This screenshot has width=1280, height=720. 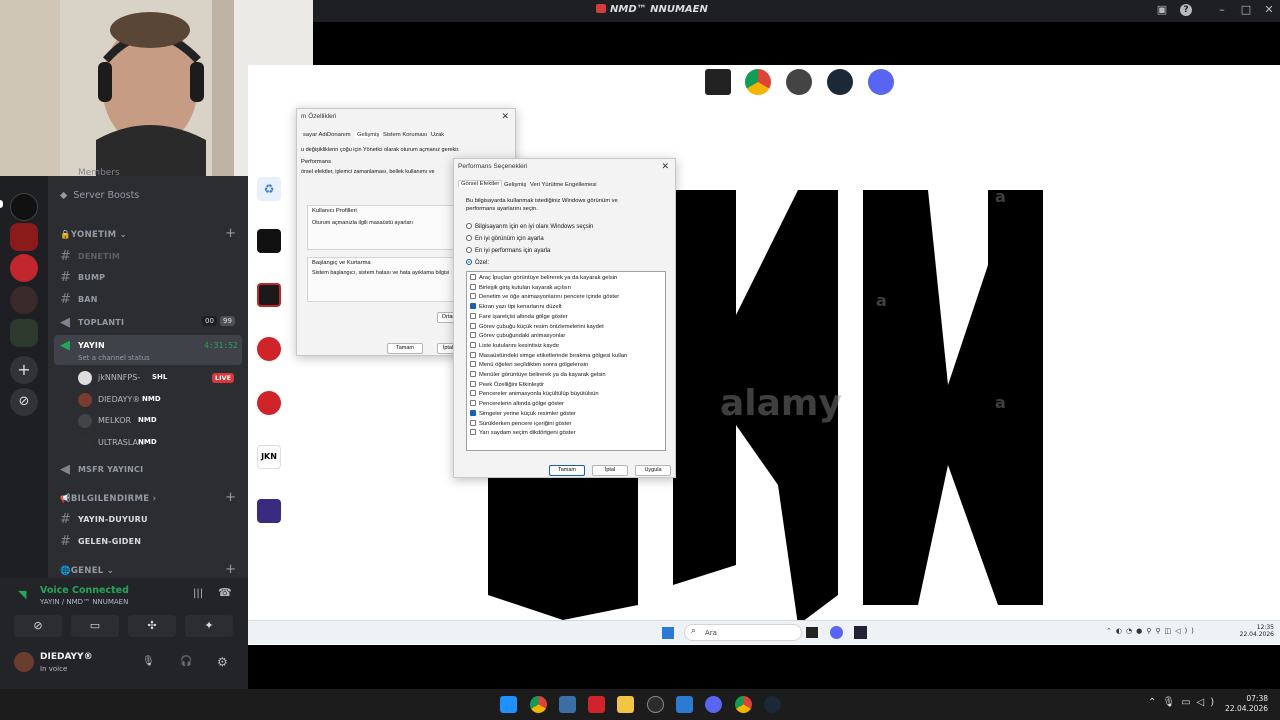 What do you see at coordinates (222, 662) in the screenshot?
I see `settings-gear-icon: ⚙` at bounding box center [222, 662].